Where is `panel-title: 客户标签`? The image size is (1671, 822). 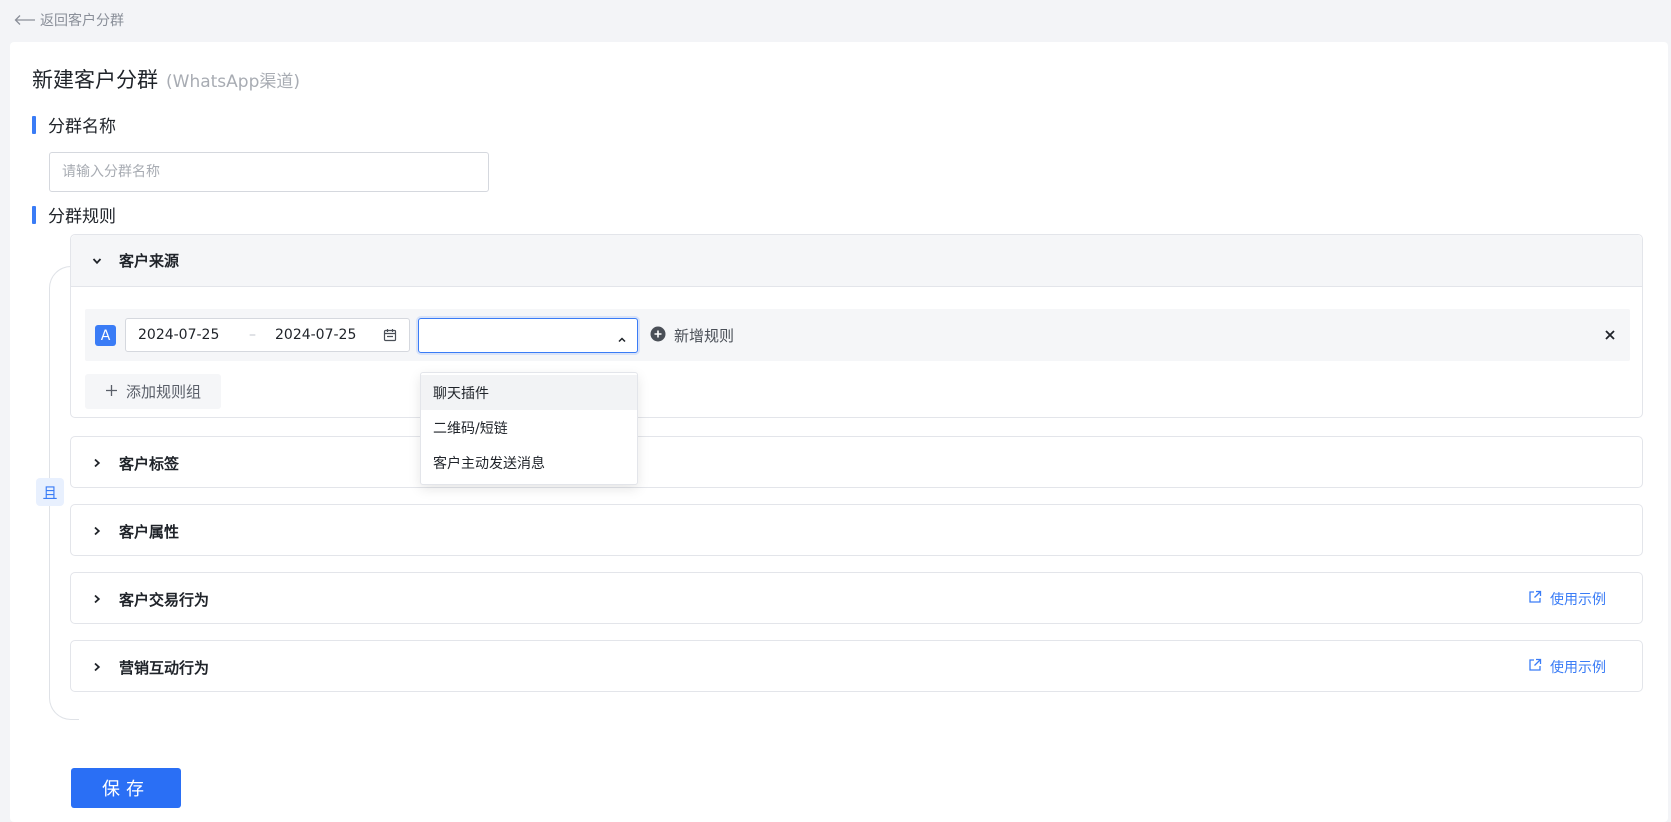
panel-title: 客户标签 is located at coordinates (149, 463).